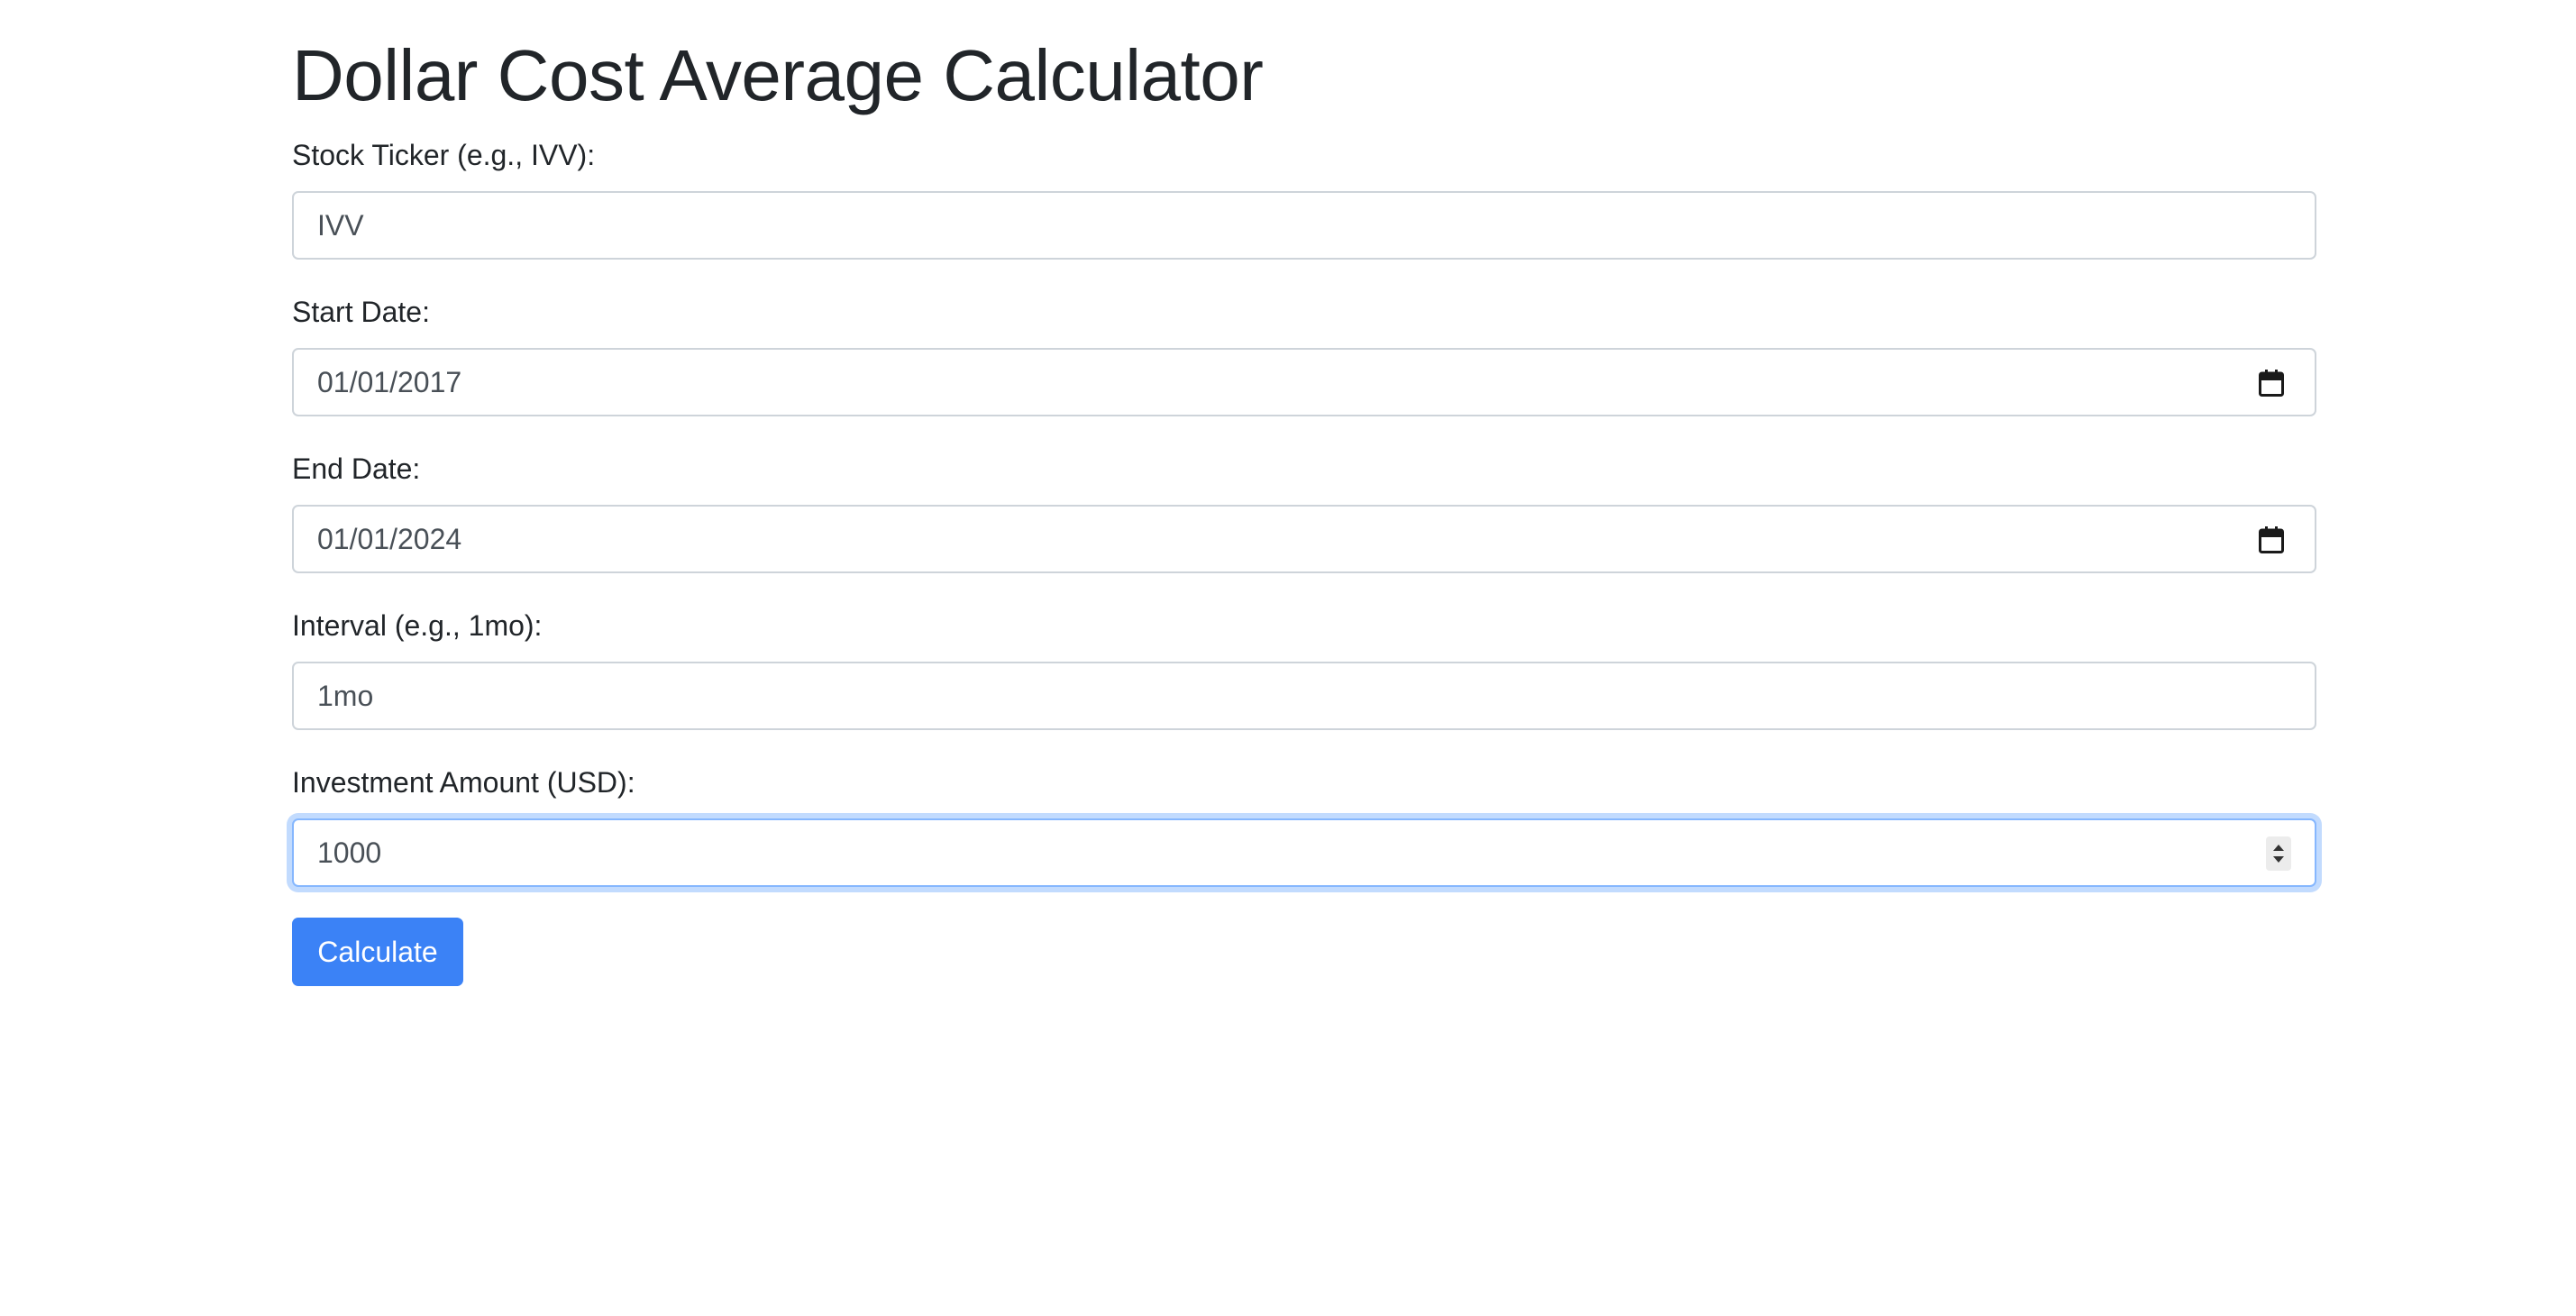 The width and height of the screenshot is (2576, 1316). What do you see at coordinates (345, 696) in the screenshot?
I see `interval-value: 1mo` at bounding box center [345, 696].